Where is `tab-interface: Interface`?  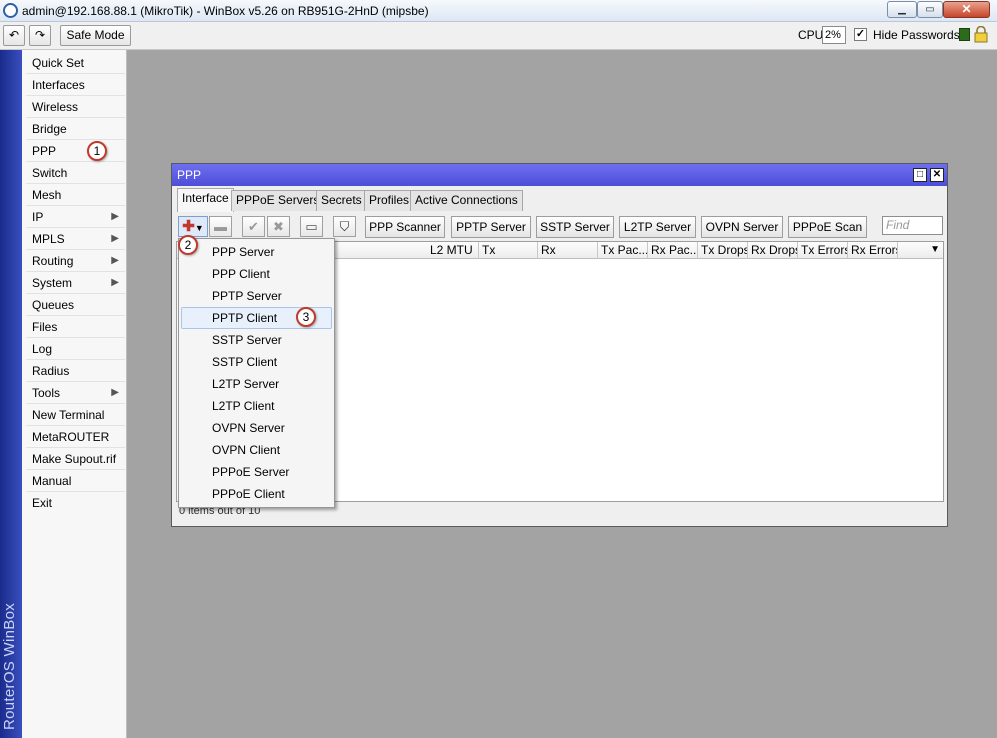
tab-interface: Interface is located at coordinates (205, 200).